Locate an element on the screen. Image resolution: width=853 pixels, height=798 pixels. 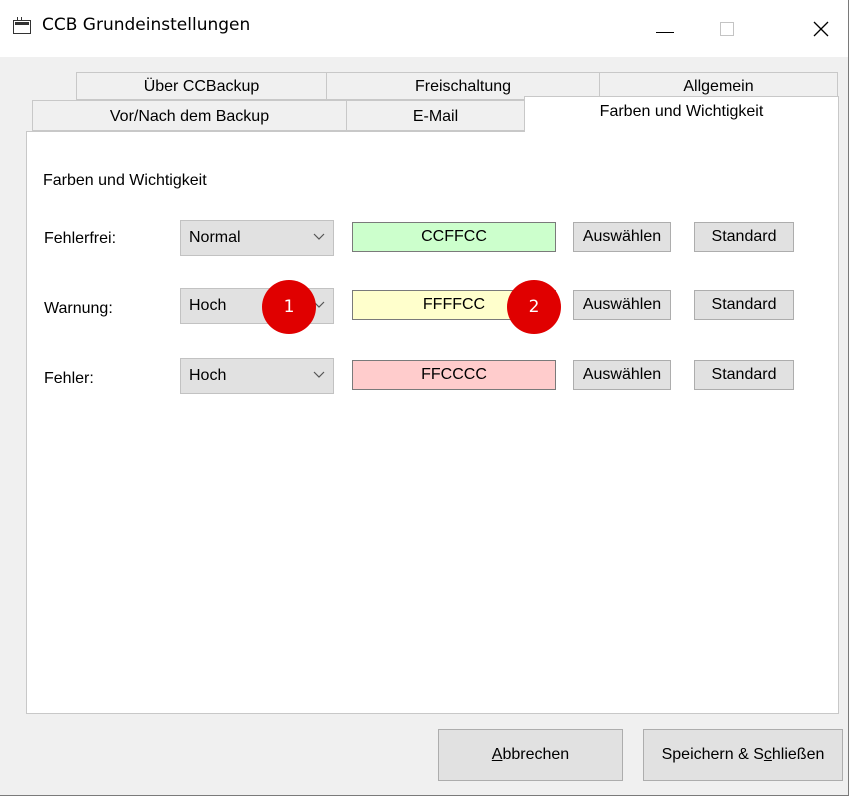
save-label-pre: Speichern & S is located at coordinates (712, 754).